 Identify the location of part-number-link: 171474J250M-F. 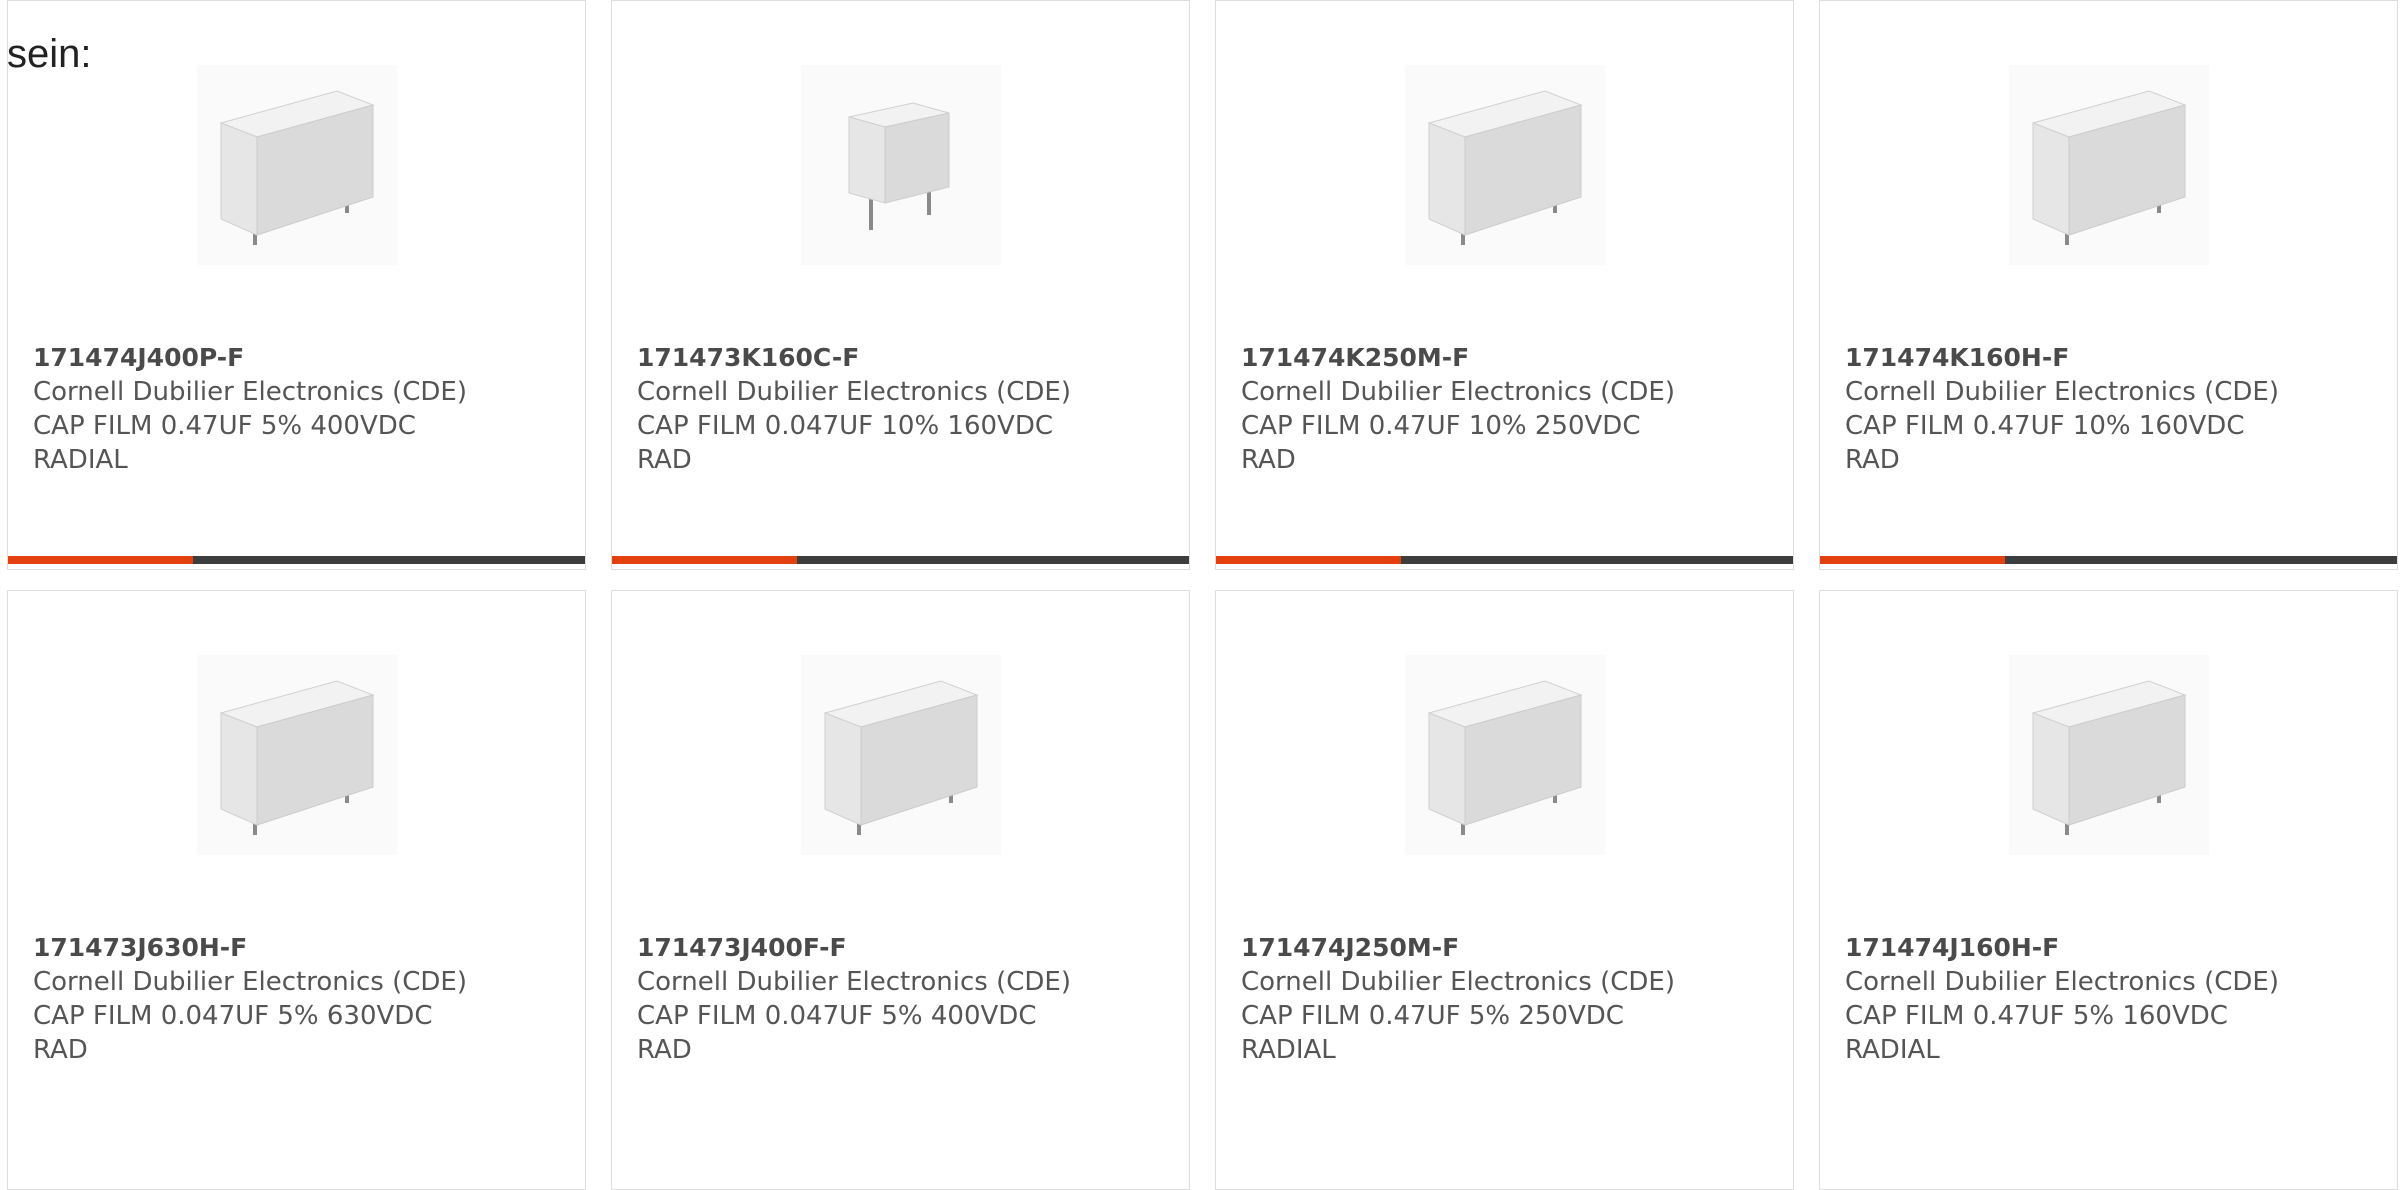
(1512, 948).